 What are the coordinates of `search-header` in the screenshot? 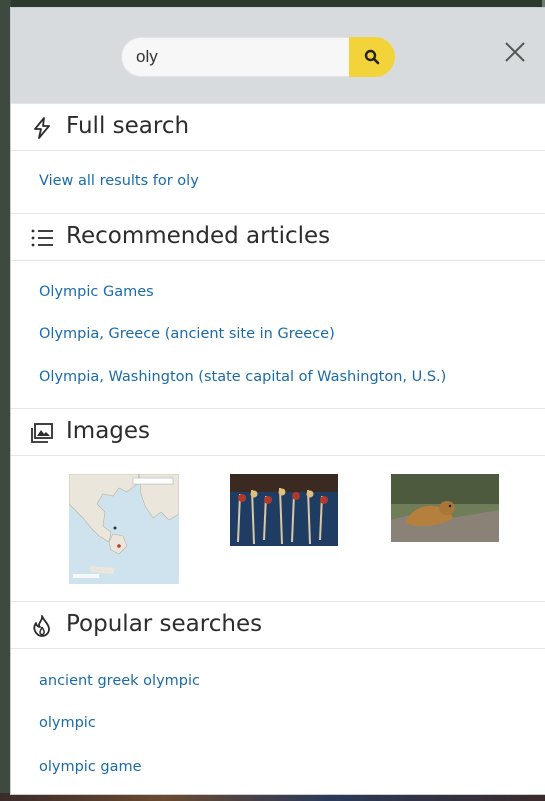 It's located at (278, 55).